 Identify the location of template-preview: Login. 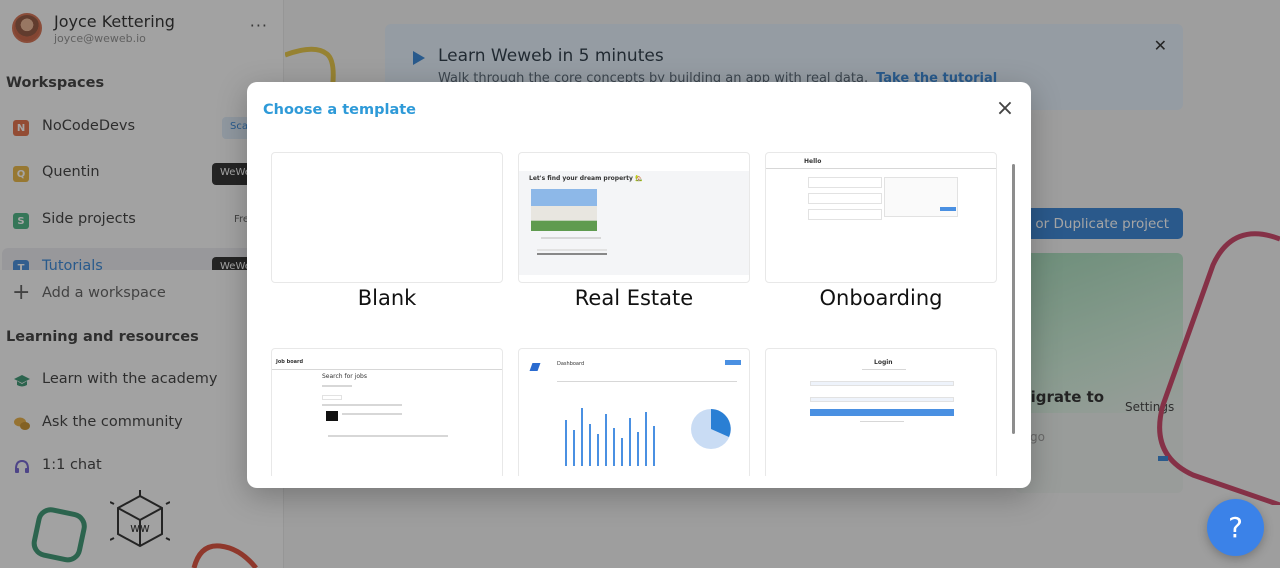
(881, 412).